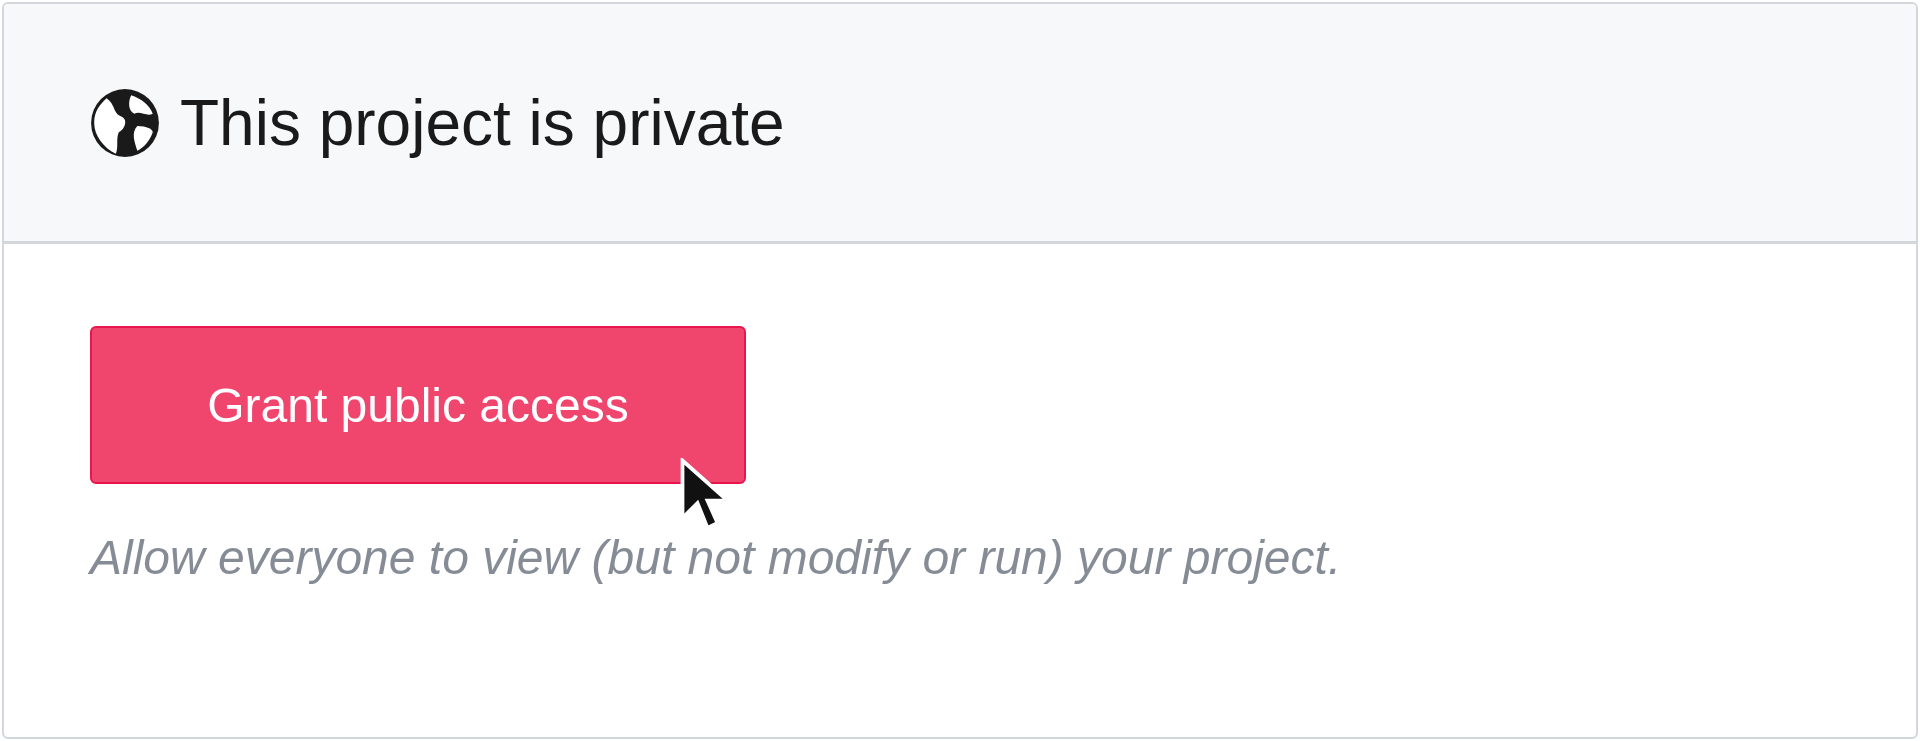 The image size is (1920, 741). Describe the element at coordinates (482, 122) in the screenshot. I see `card-title: This project is private` at that location.